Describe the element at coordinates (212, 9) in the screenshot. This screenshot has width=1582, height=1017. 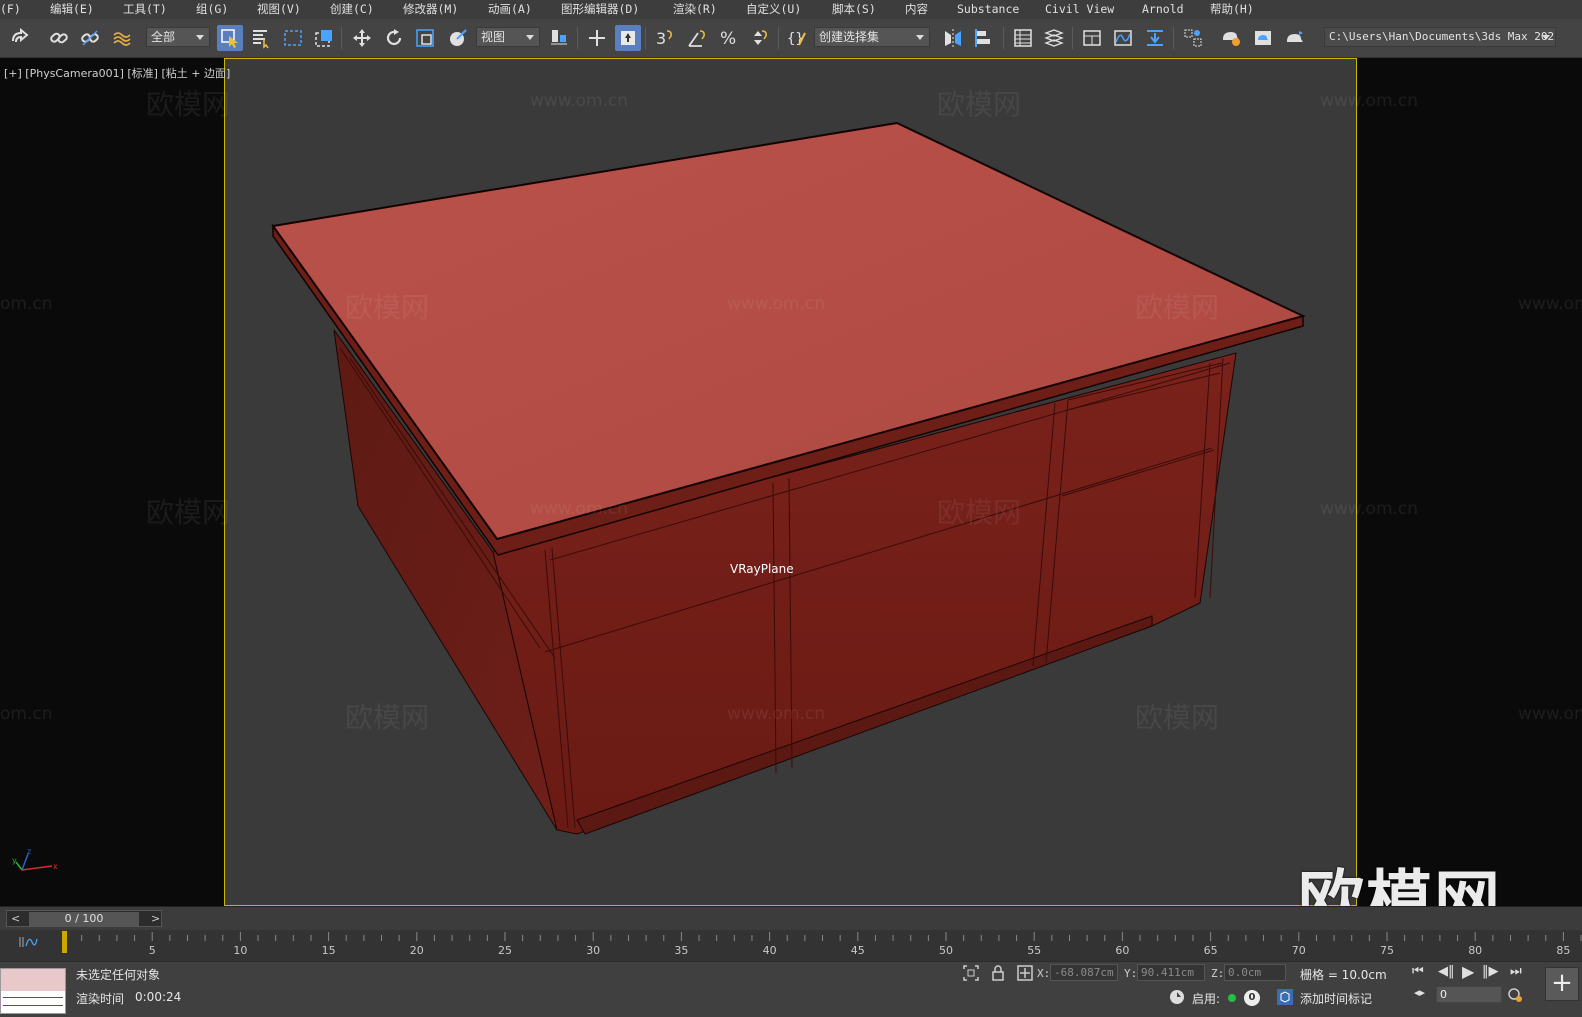
I see `menu-item: 组(G)` at that location.